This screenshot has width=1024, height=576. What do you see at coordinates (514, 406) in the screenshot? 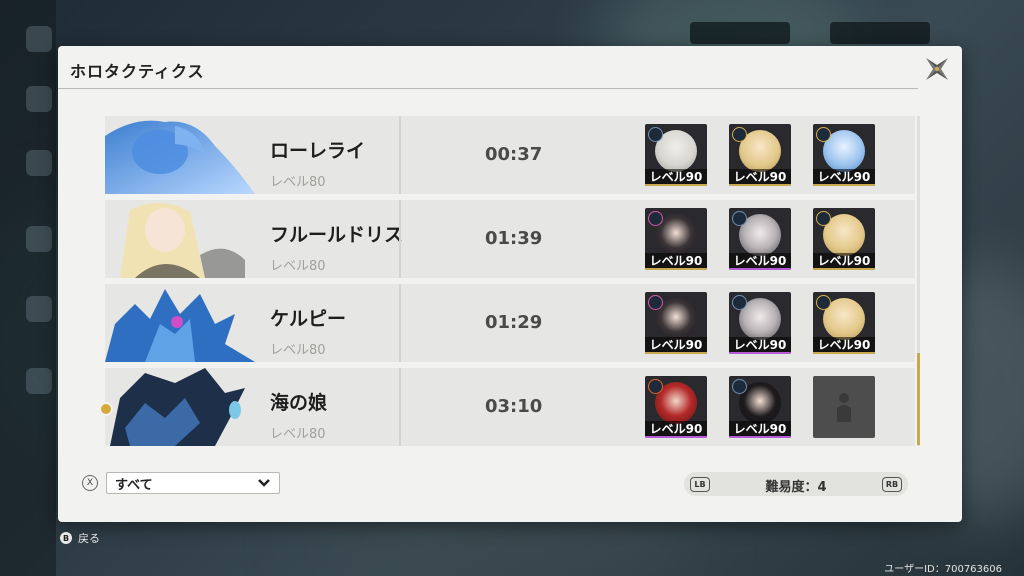
I see `clear-time: 03:10` at bounding box center [514, 406].